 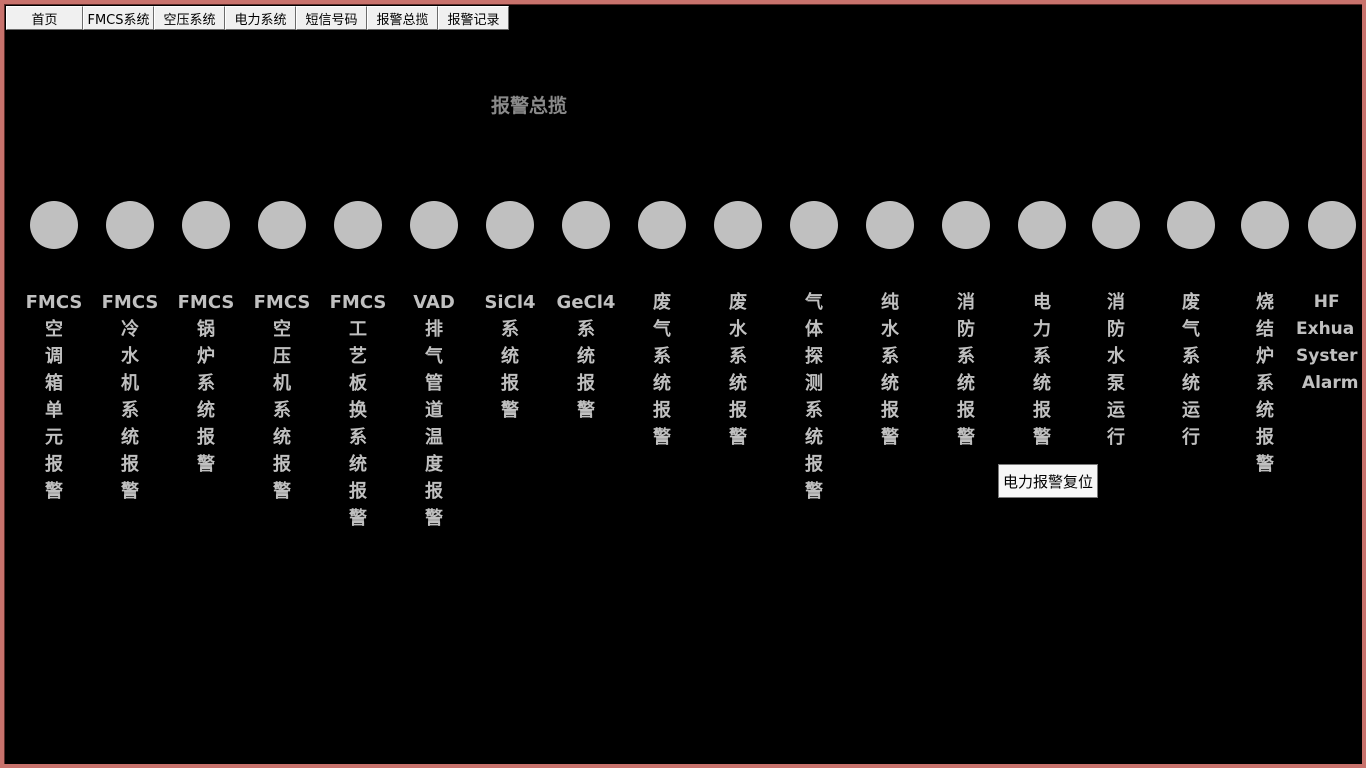 I want to click on alarm-label: 消 防 系 统 报 警, so click(x=966, y=370).